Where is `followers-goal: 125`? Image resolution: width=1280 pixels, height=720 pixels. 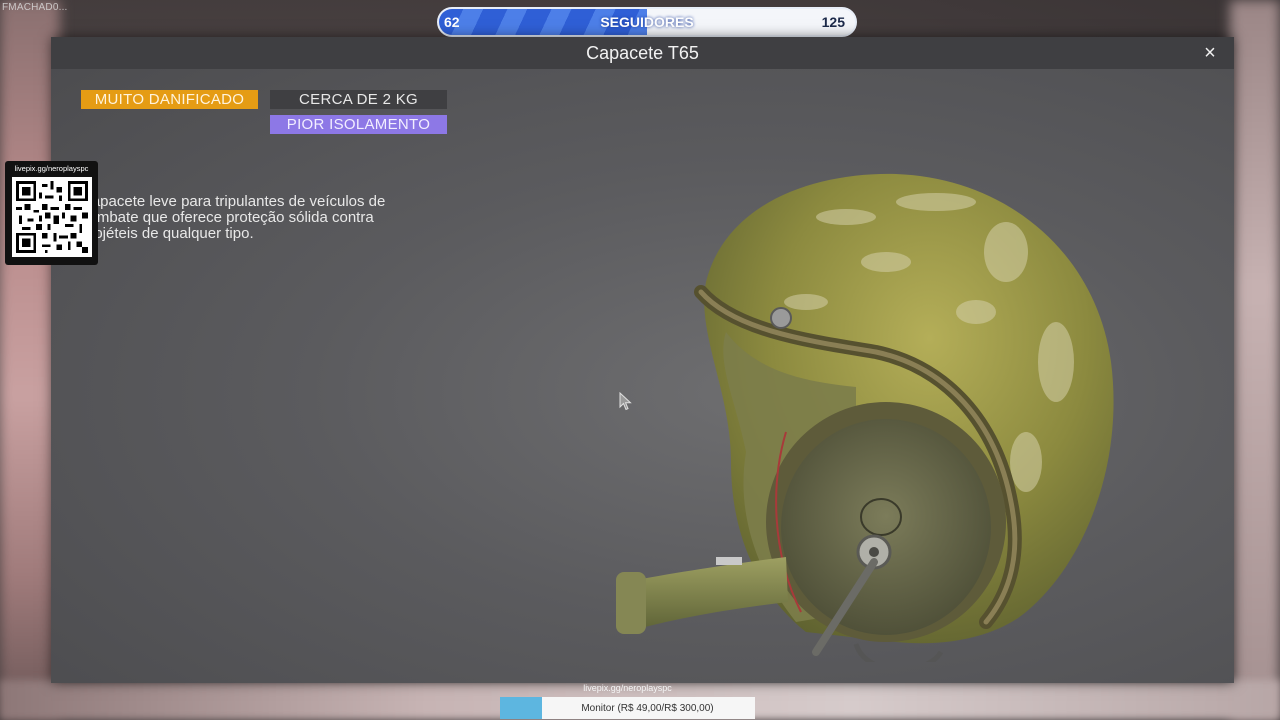
followers-goal: 125 is located at coordinates (833, 22).